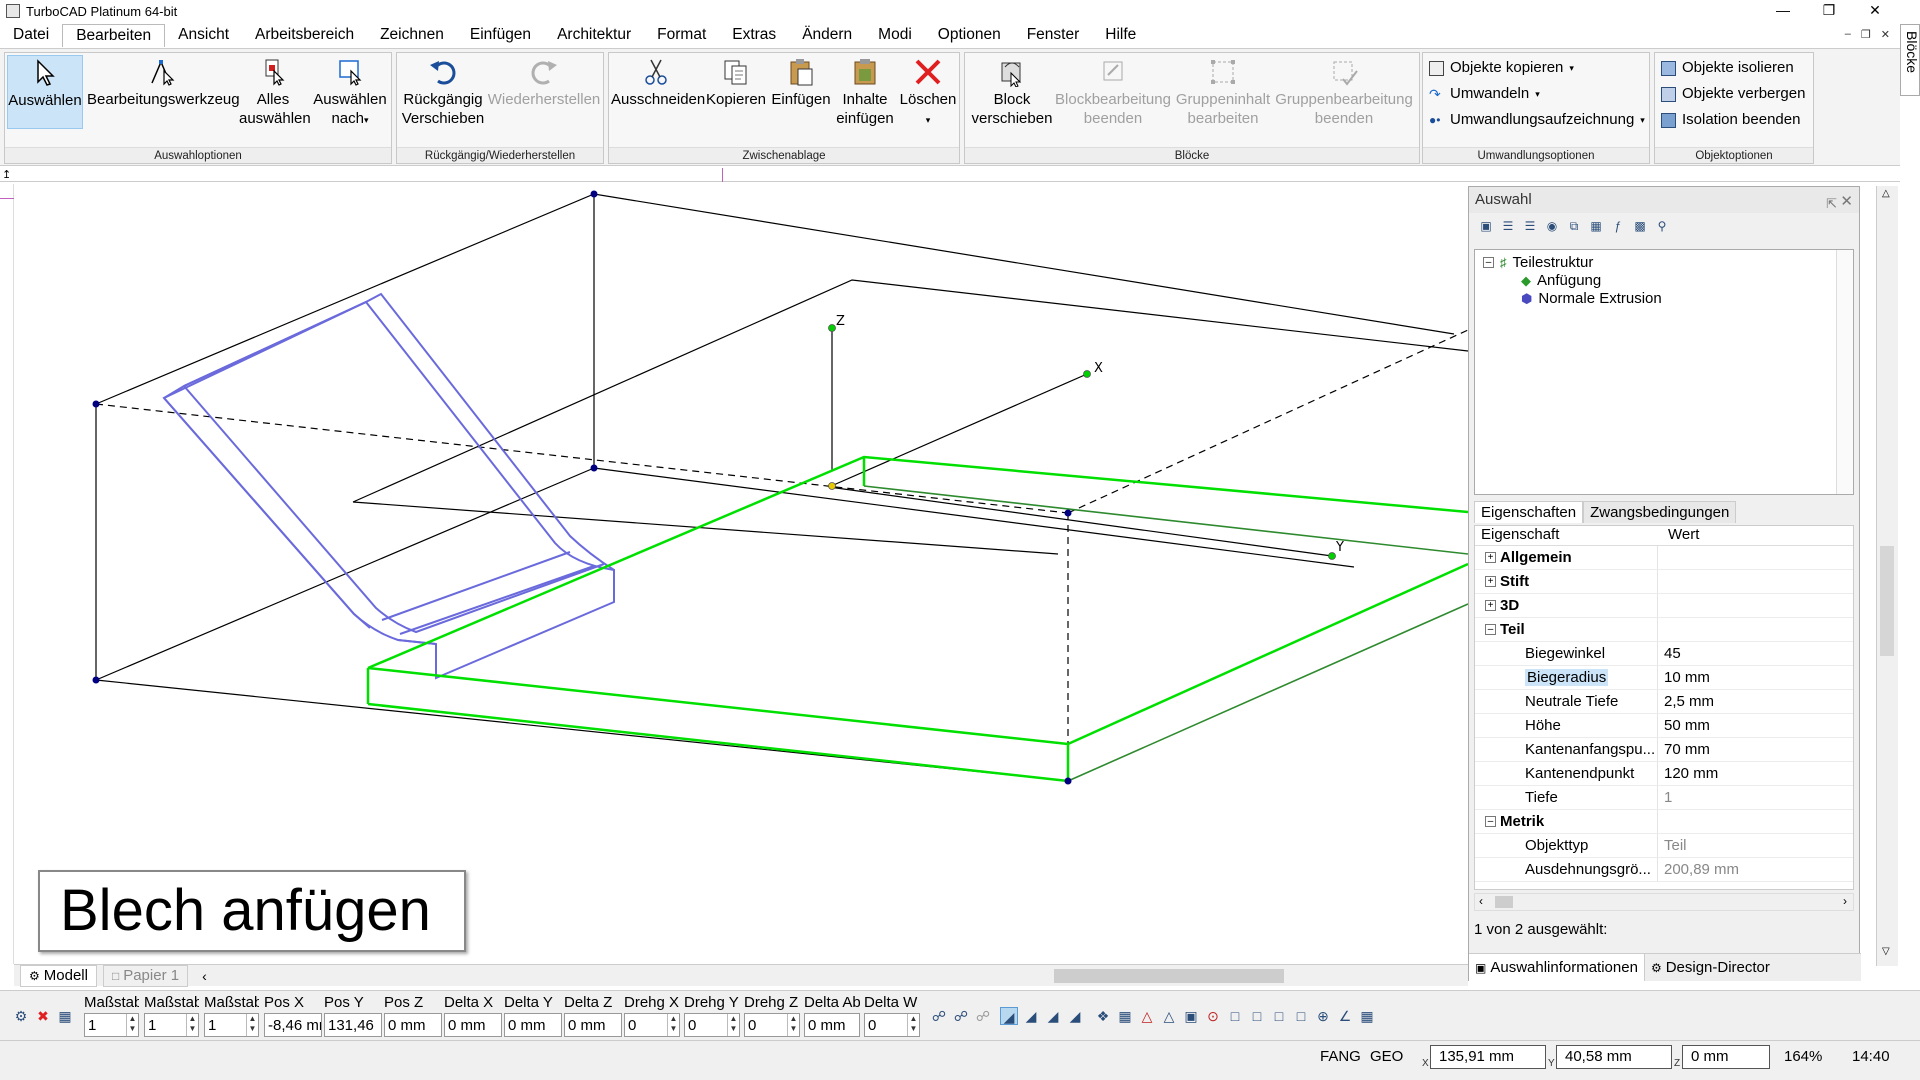 The width and height of the screenshot is (1920, 1080). I want to click on snap-nearest-icon: △, so click(1169, 1016).